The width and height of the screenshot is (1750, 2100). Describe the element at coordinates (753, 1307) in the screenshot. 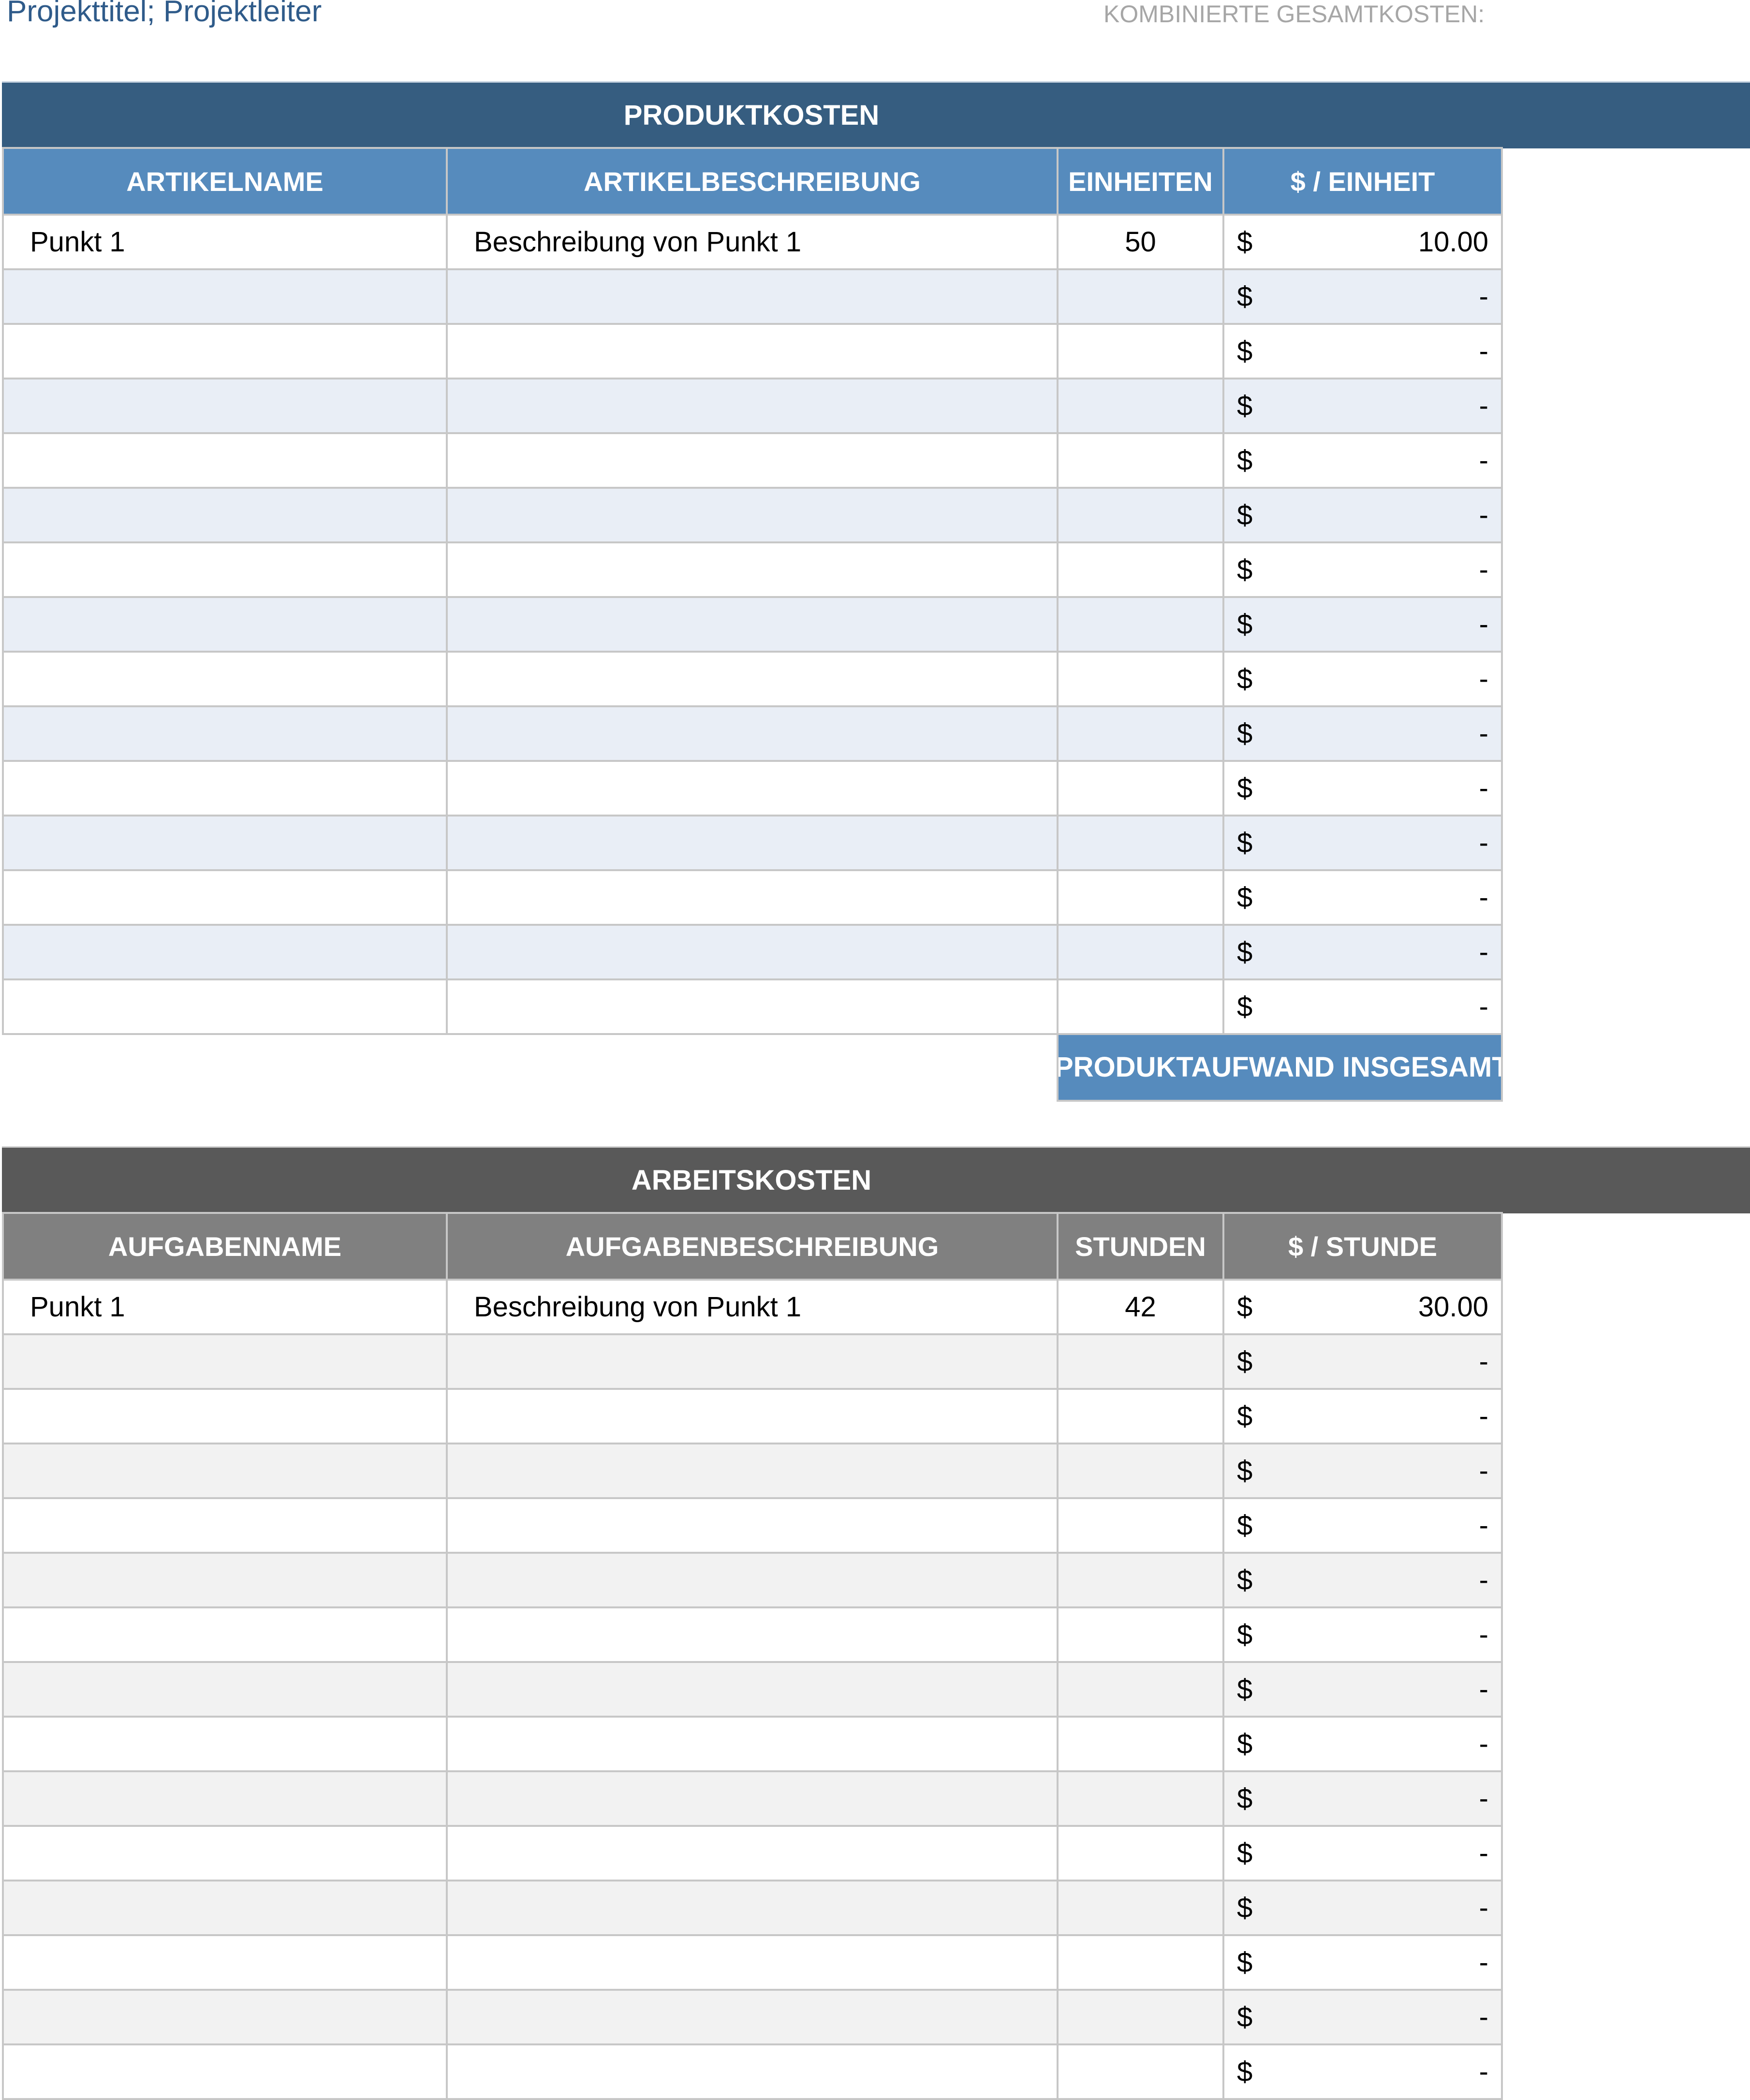

I see `labor-description-cell: Beschreibung von Punkt 1` at that location.